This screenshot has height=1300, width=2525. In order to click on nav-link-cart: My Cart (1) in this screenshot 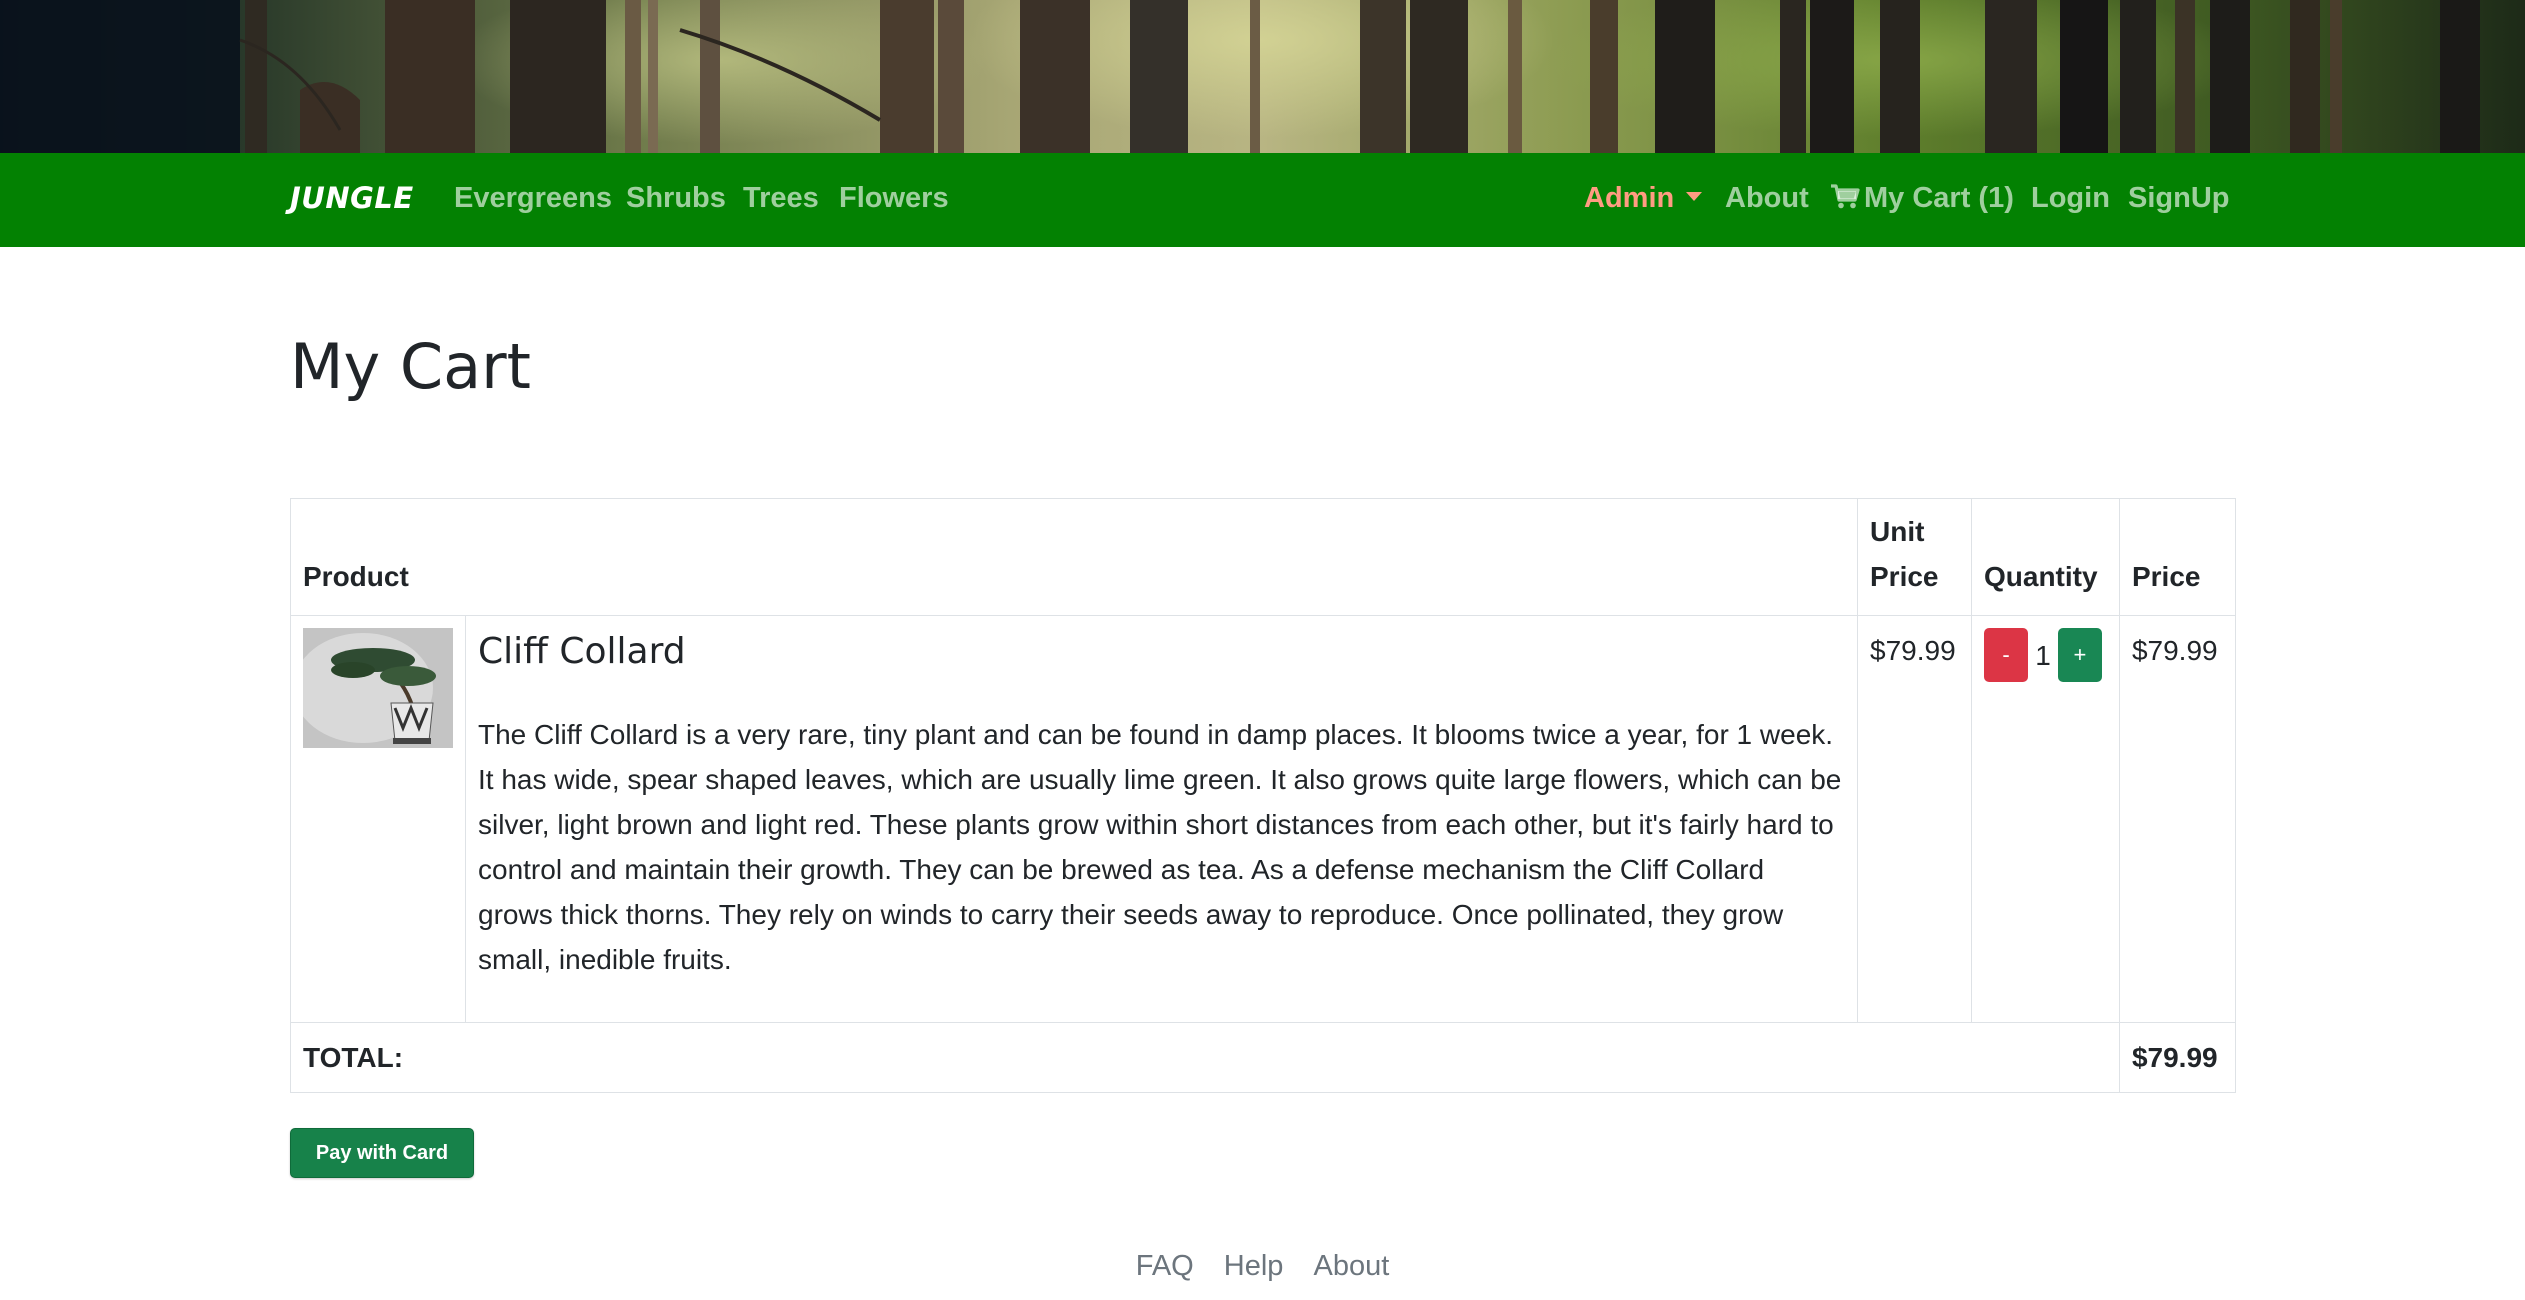, I will do `click(1922, 198)`.